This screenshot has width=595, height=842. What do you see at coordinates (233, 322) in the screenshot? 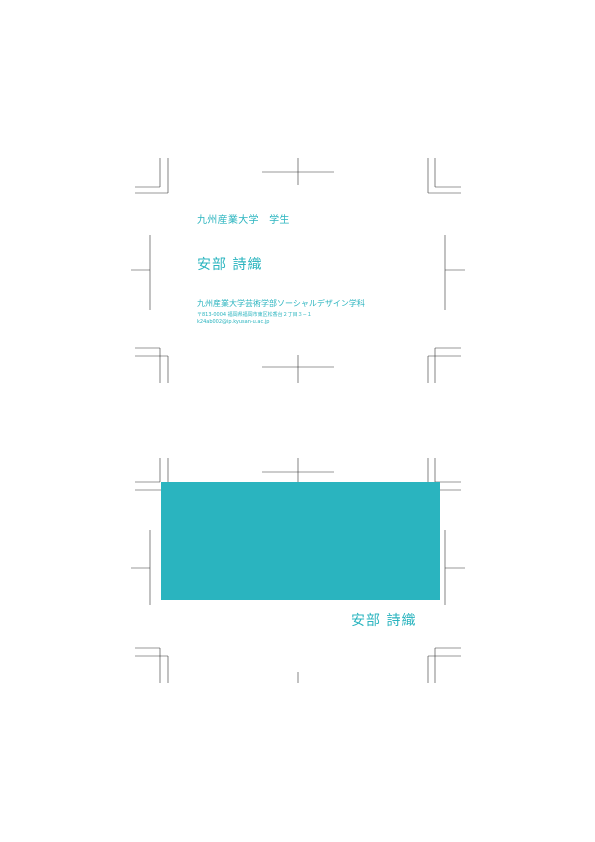
I see `email-text: k24ab002@ip.kyusan-u.ac.jp` at bounding box center [233, 322].